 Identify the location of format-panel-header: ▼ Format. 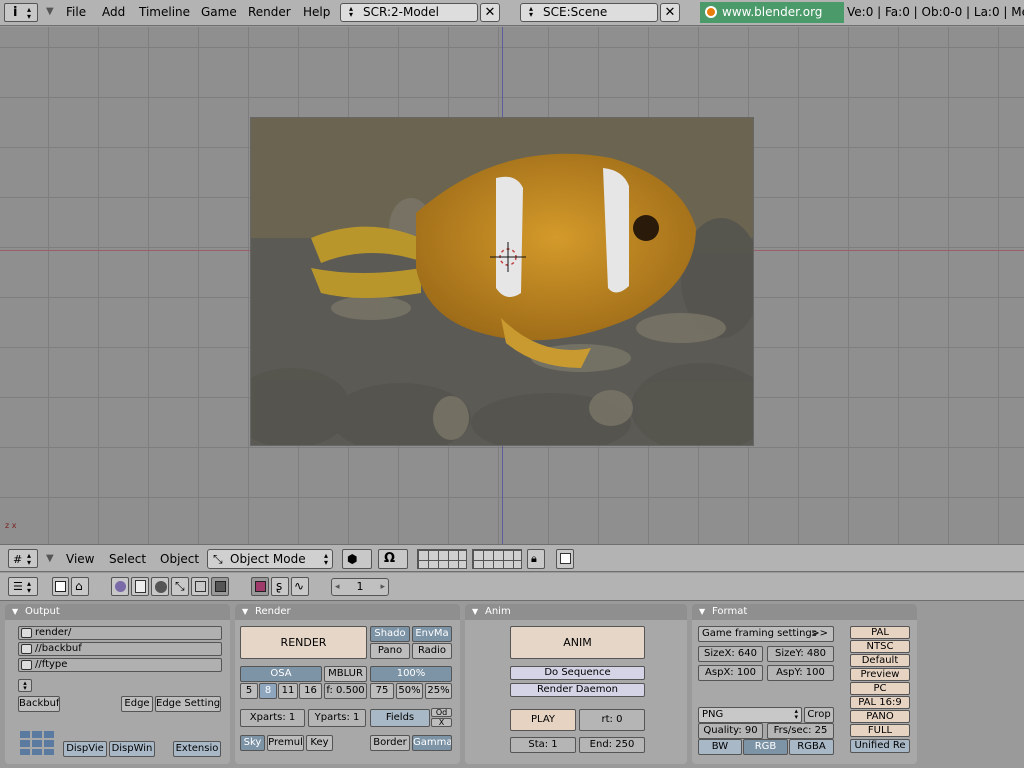
(804, 612).